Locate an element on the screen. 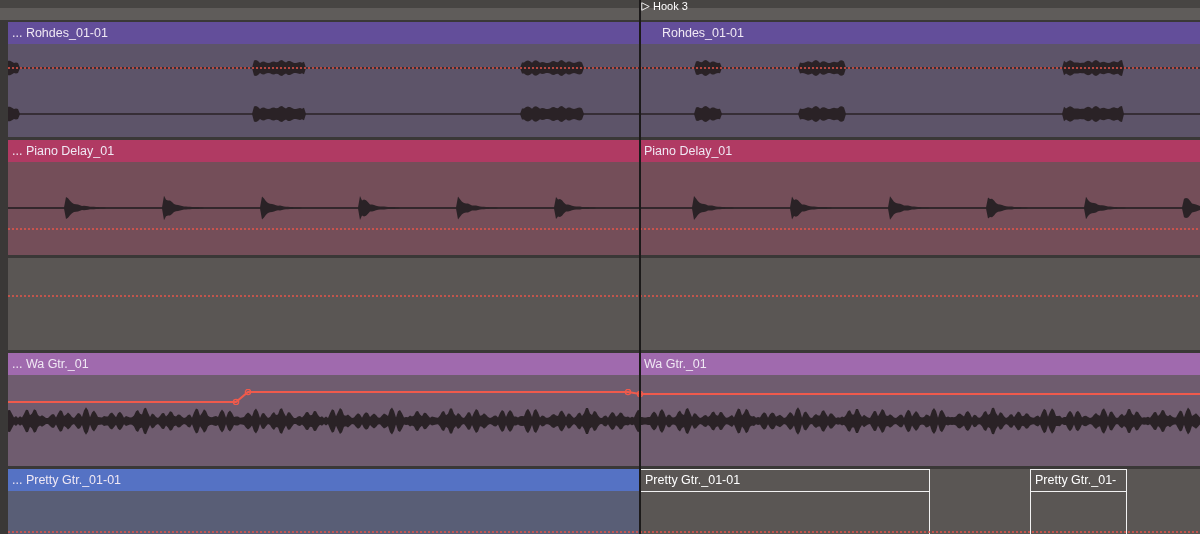 Image resolution: width=1200 pixels, height=534 pixels. audio-clip: Pretty Gtr._01- is located at coordinates (1078, 501).